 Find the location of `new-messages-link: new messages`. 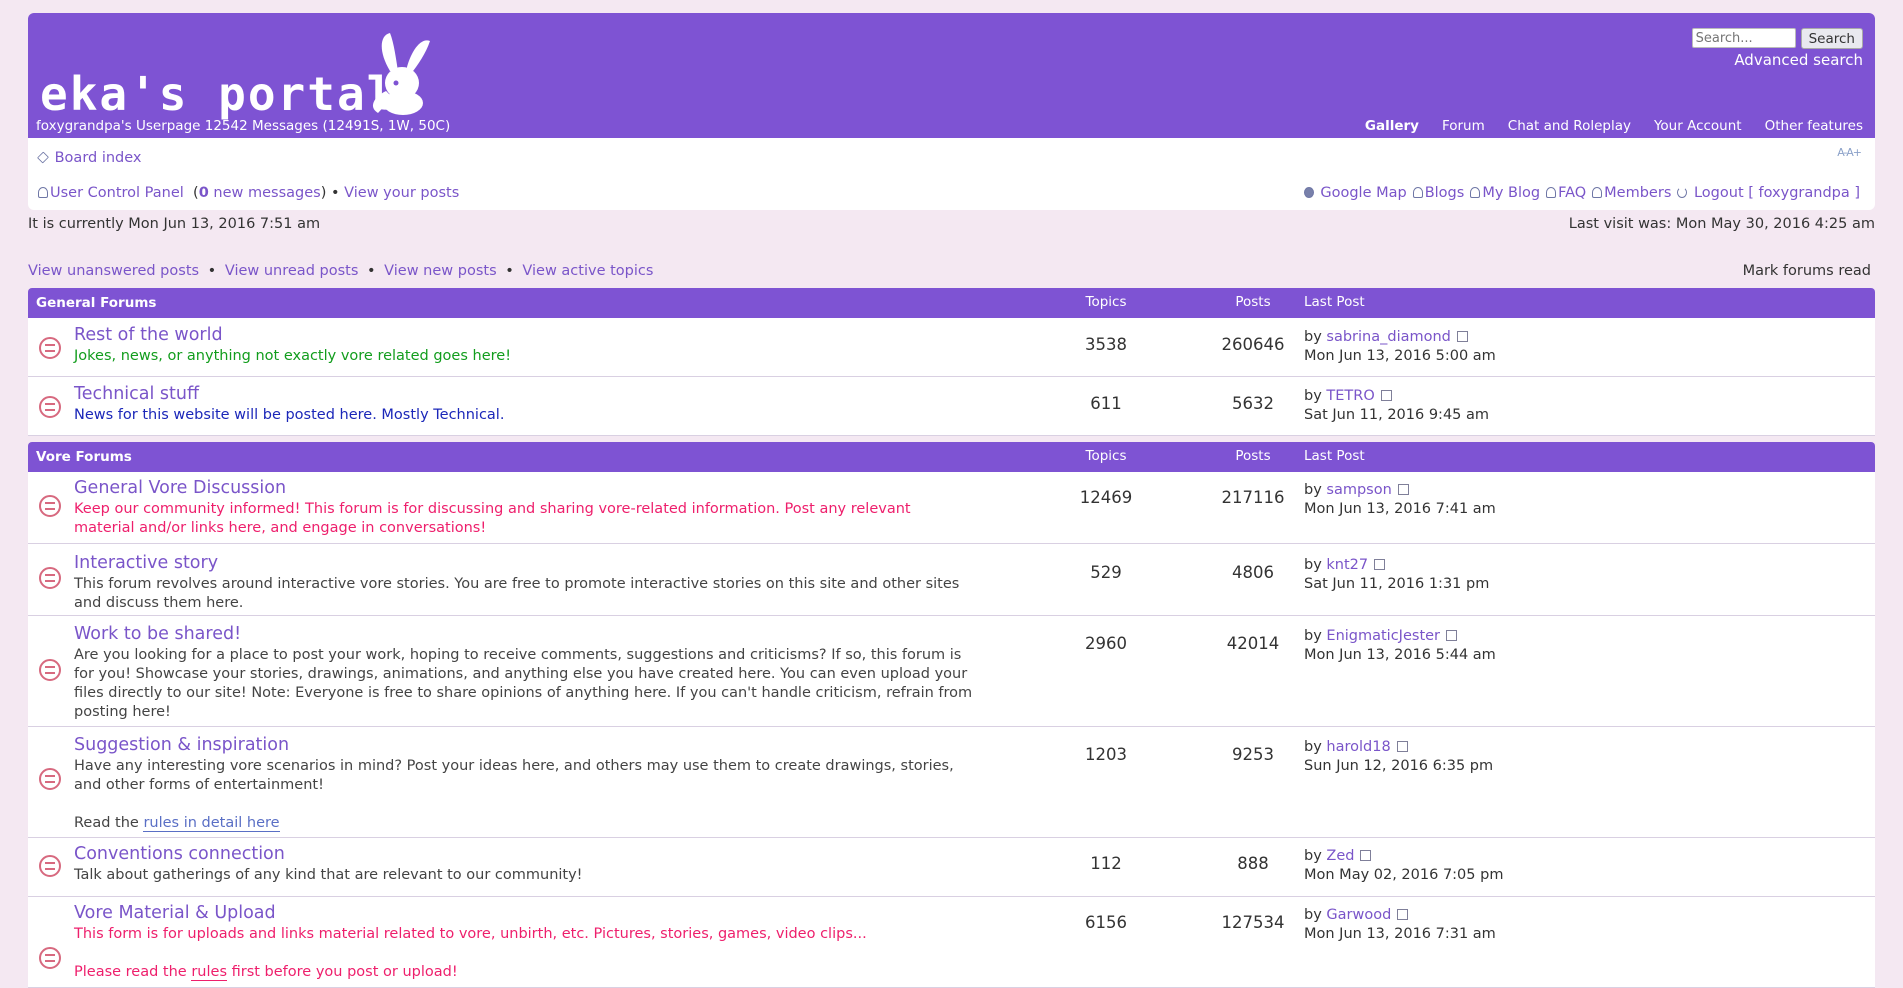

new-messages-link: new messages is located at coordinates (266, 193).